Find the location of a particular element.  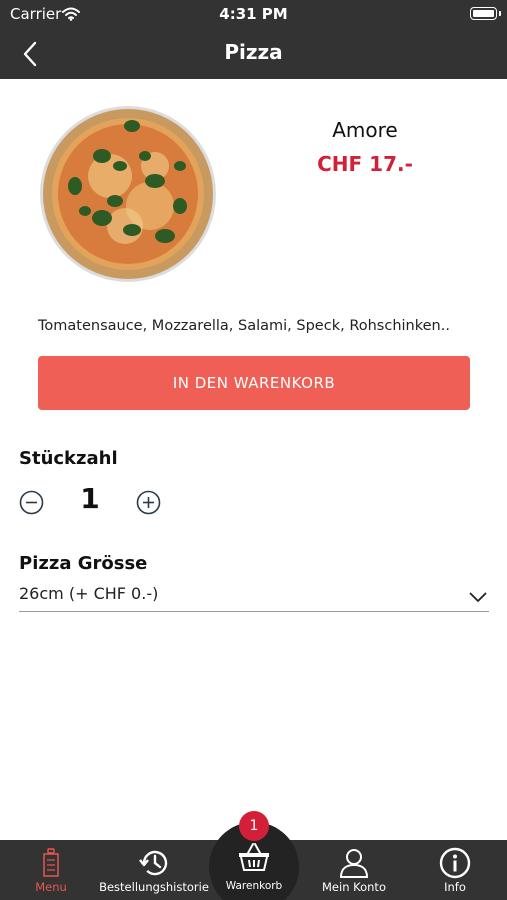

plus-circle-icon is located at coordinates (148, 502).